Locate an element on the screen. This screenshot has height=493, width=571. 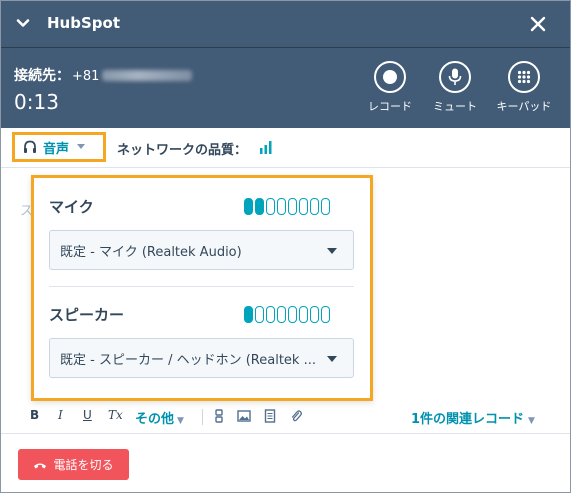
record-icon is located at coordinates (390, 77).